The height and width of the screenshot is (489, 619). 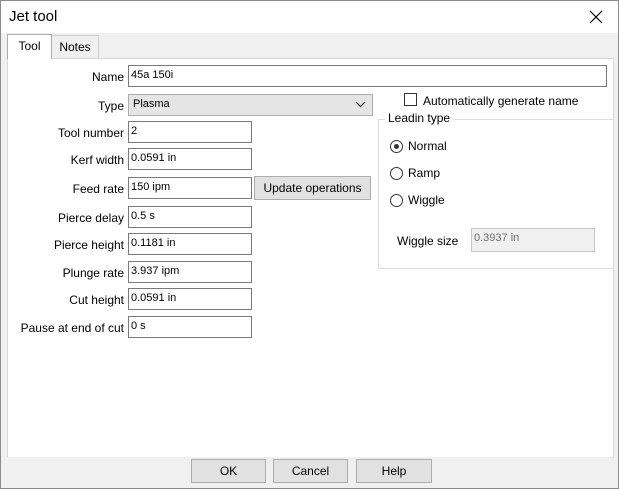 I want to click on pause-at-end-field: 0 s, so click(x=190, y=327).